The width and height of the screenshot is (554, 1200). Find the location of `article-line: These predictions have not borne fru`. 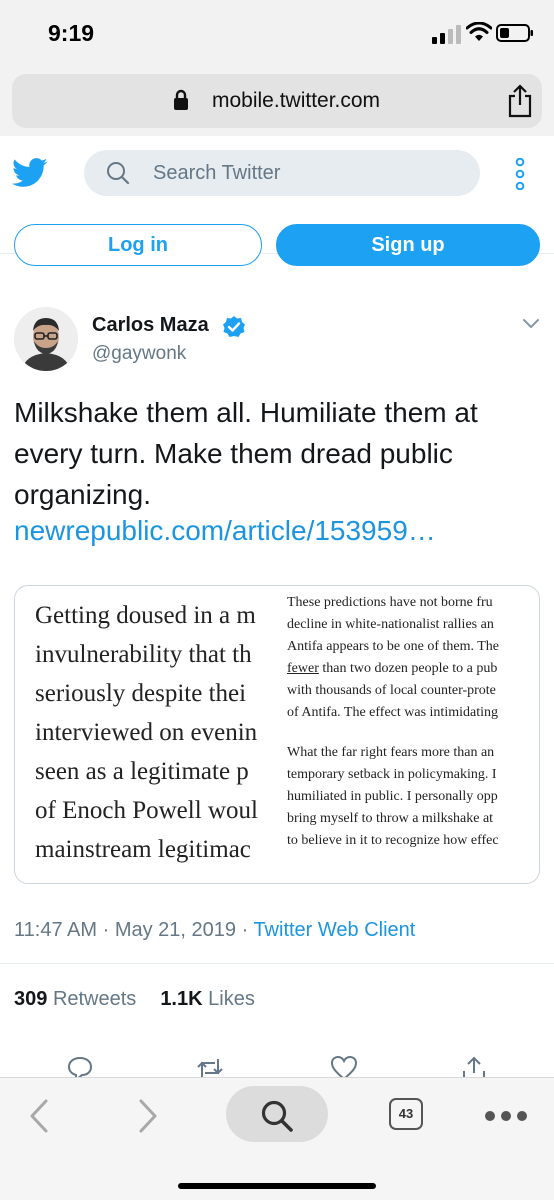

article-line: These predictions have not borne fru is located at coordinates (390, 602).